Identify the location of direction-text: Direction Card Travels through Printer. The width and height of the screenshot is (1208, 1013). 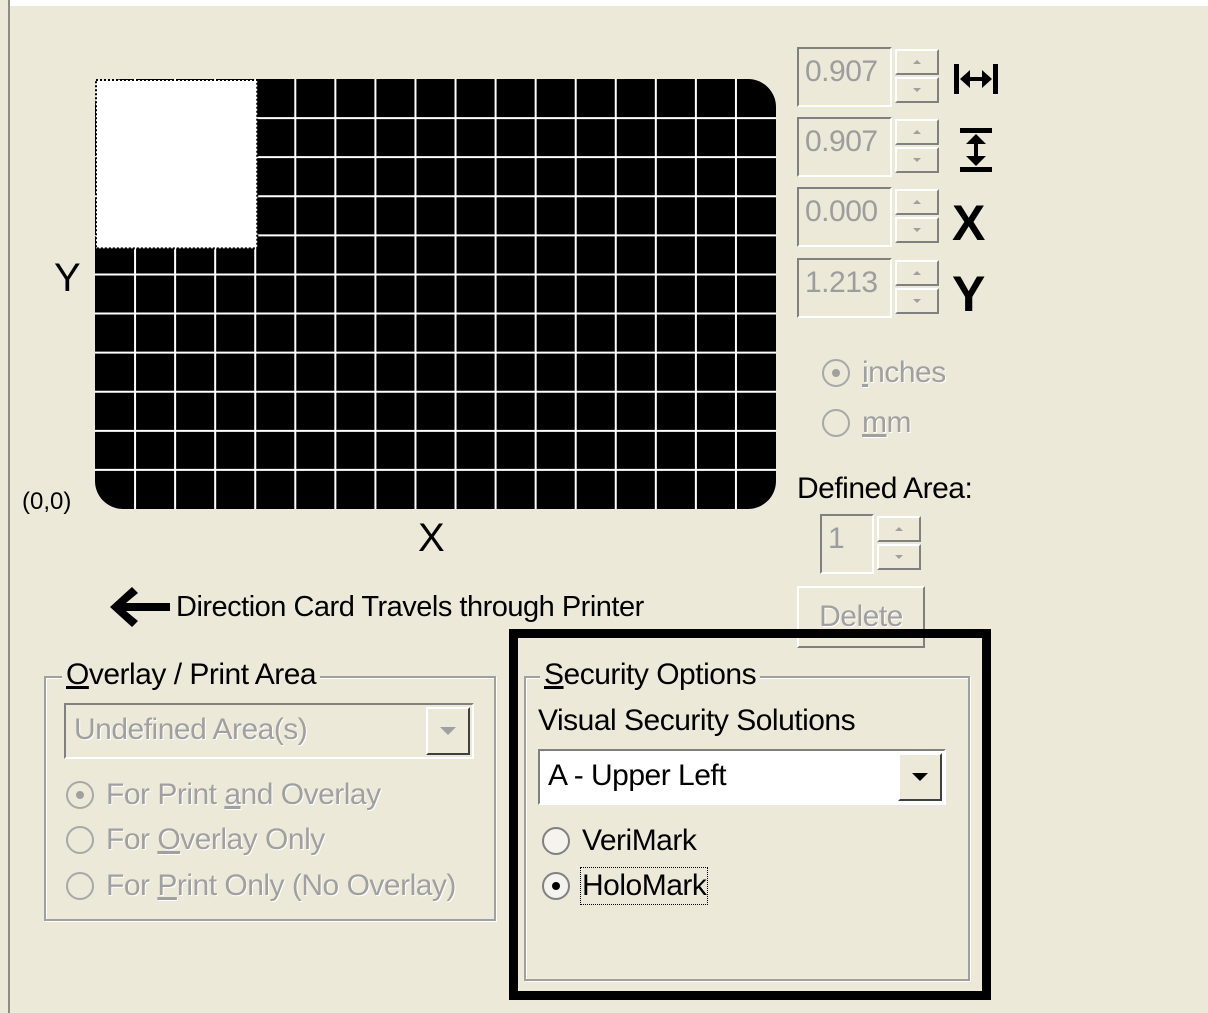
(410, 606).